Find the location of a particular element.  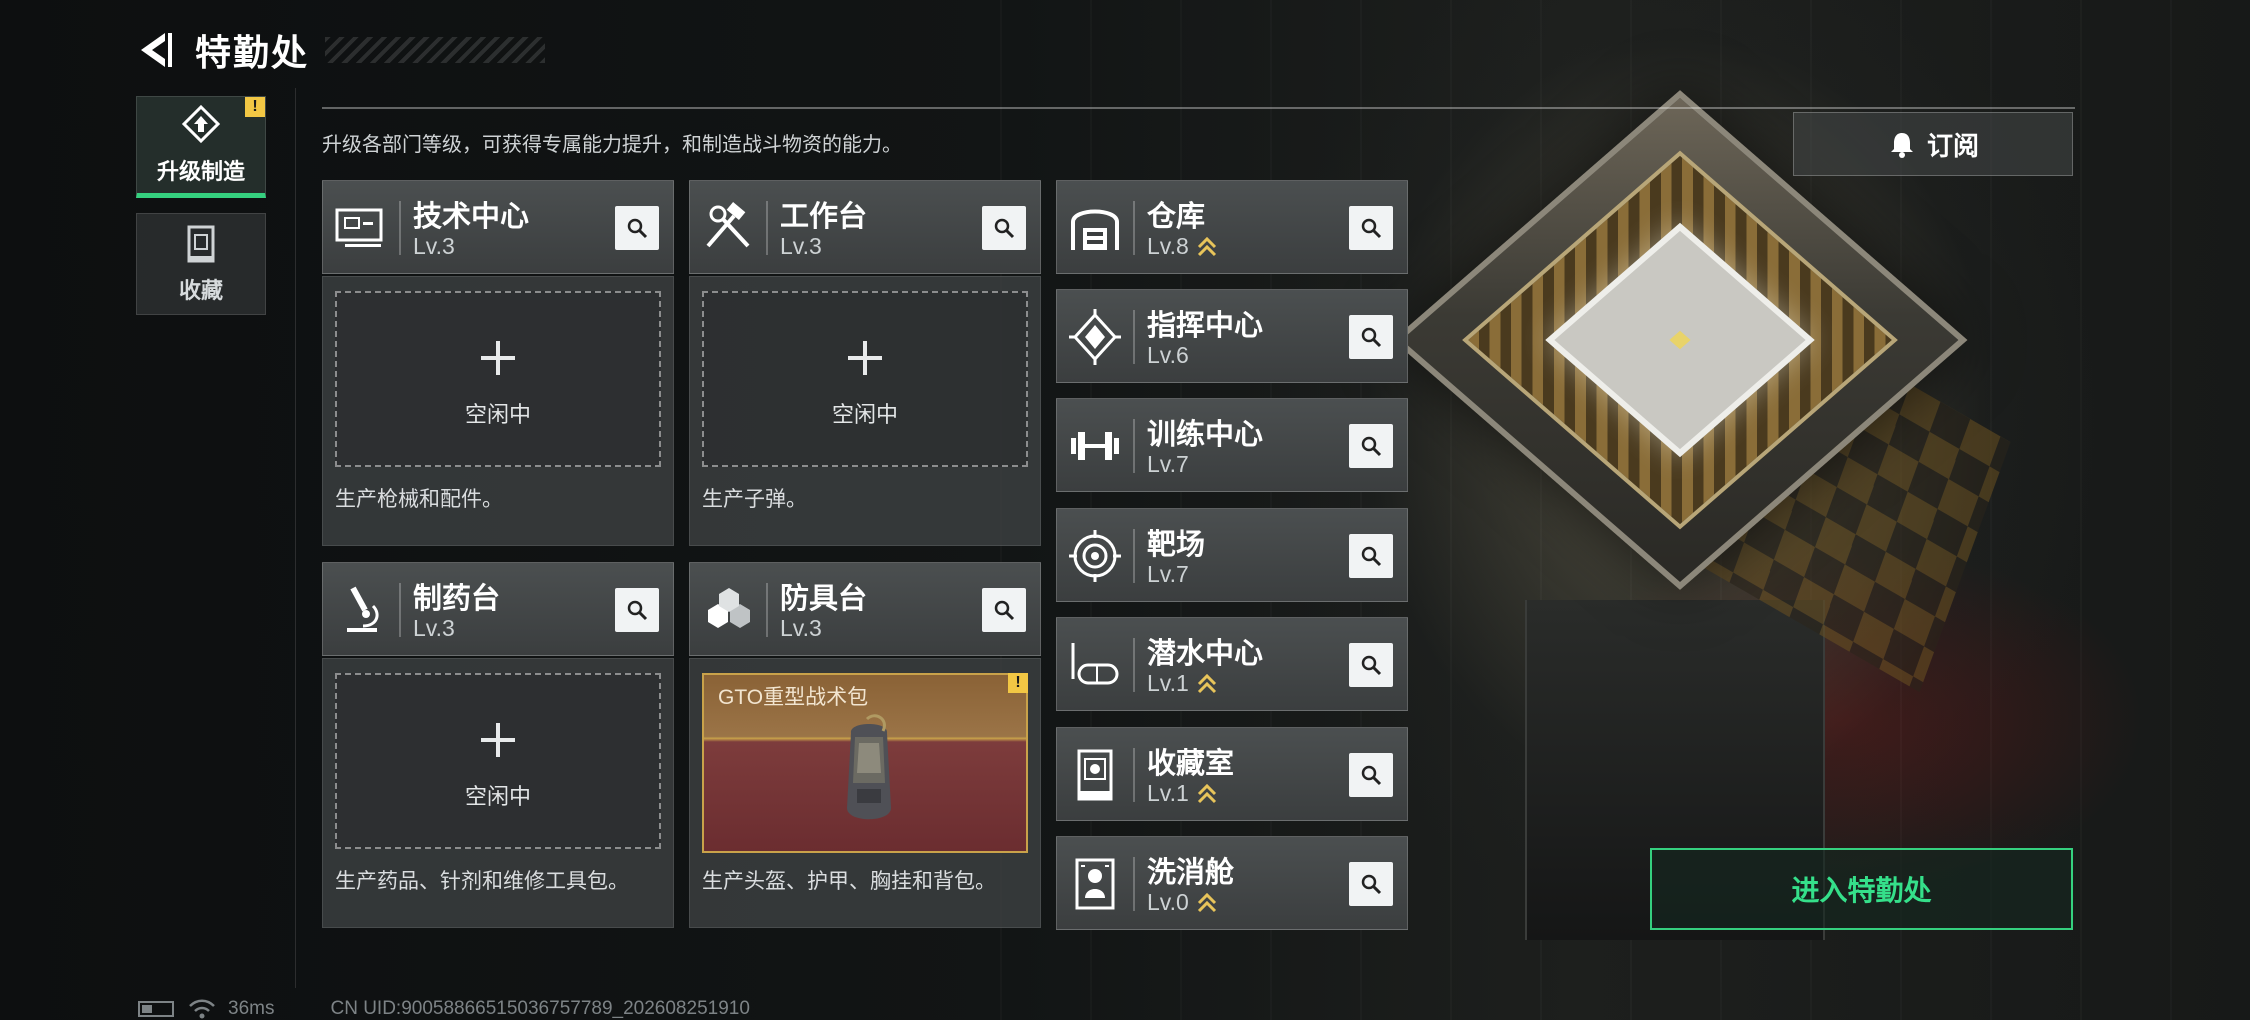

tab-upgrade-craft: ! 升级制造 is located at coordinates (201, 147).